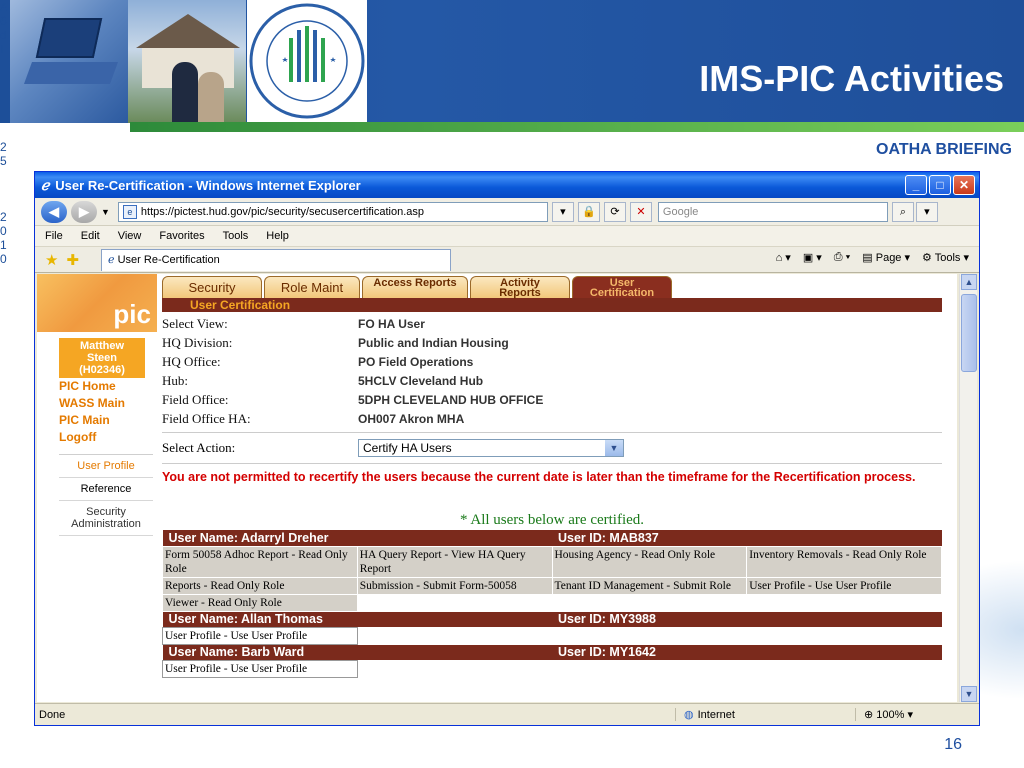 The image size is (1024, 768). I want to click on add-favorites-icon: ✚, so click(72, 260).